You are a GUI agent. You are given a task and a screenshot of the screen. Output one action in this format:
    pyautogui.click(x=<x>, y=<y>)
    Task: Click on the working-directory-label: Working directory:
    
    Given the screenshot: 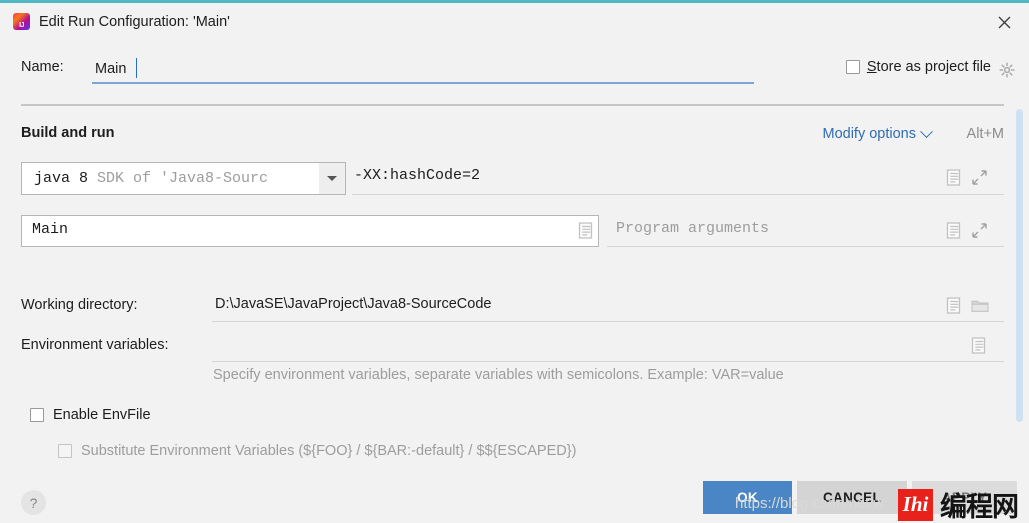 What is the action you would take?
    pyautogui.click(x=79, y=305)
    